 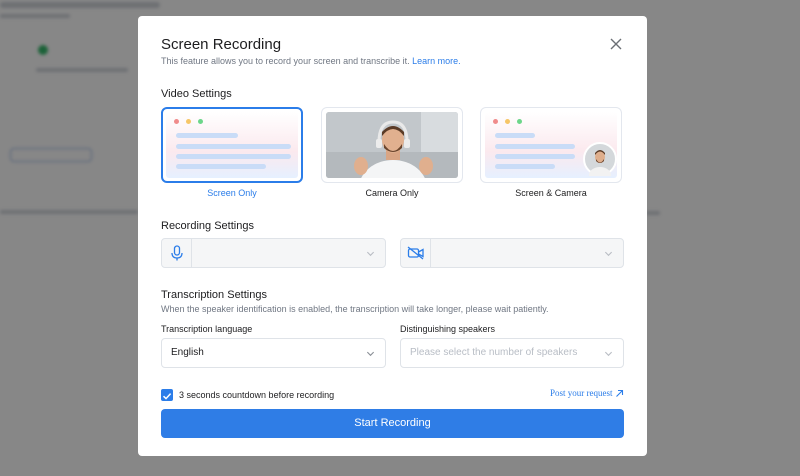 I want to click on video-option-screen-and-camera, so click(x=551, y=145).